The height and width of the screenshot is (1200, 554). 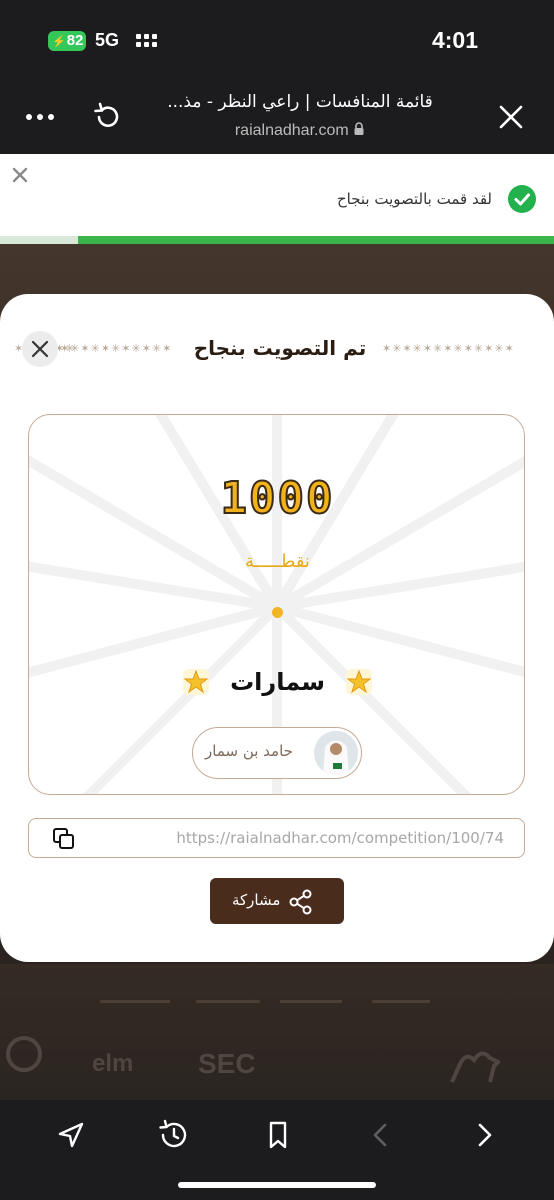 What do you see at coordinates (291, 130) in the screenshot?
I see `domain-text: raialnadhar.com` at bounding box center [291, 130].